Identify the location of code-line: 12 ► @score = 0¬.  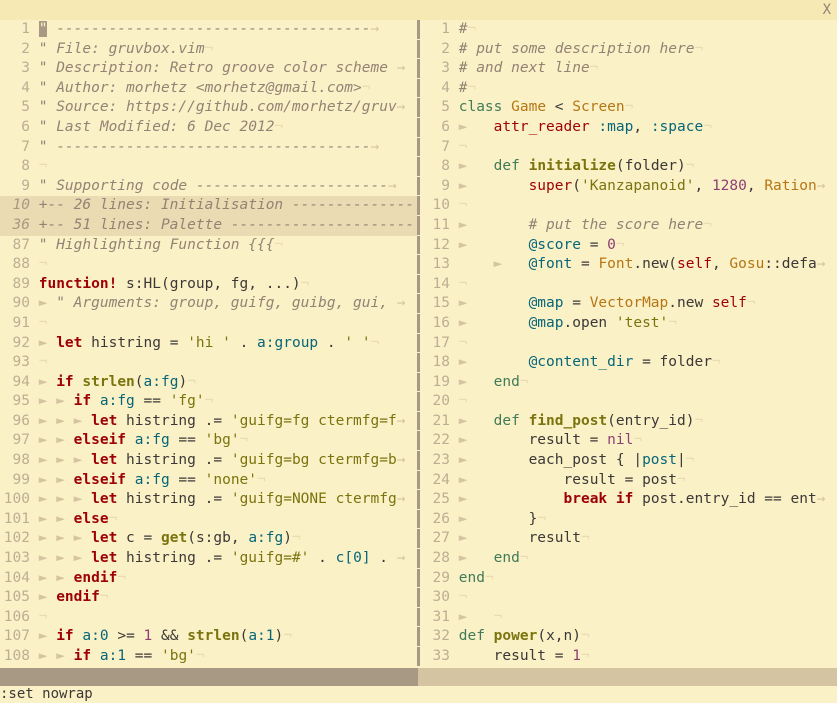
(628, 246).